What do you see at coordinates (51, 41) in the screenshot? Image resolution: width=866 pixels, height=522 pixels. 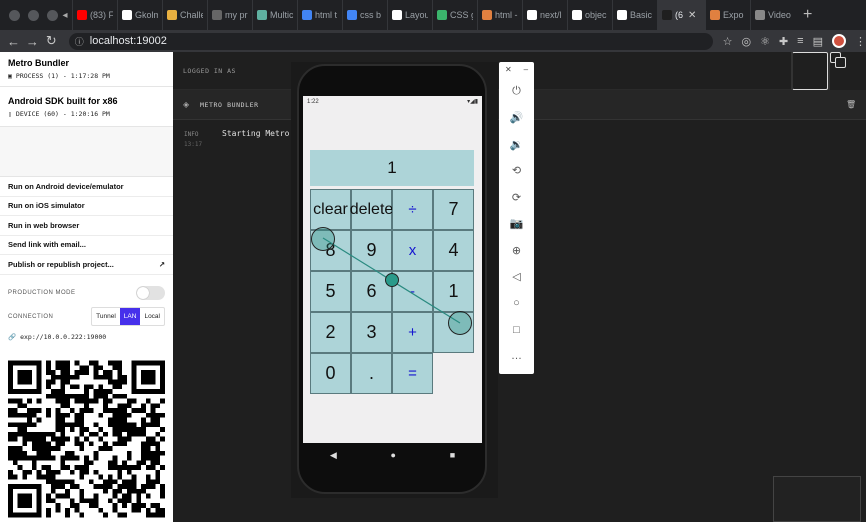 I see `reload-icon: ↻` at bounding box center [51, 41].